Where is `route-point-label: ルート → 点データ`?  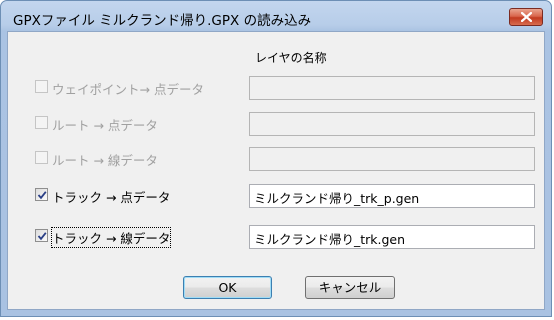
route-point-label: ルート → 点データ is located at coordinates (105, 125).